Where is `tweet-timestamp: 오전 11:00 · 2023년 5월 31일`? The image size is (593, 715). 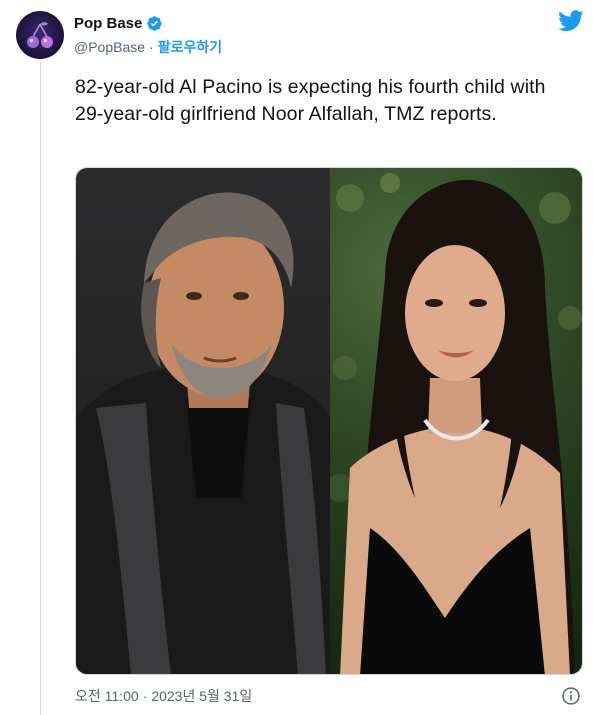 tweet-timestamp: 오전 11:00 · 2023년 5월 31일 is located at coordinates (163, 696).